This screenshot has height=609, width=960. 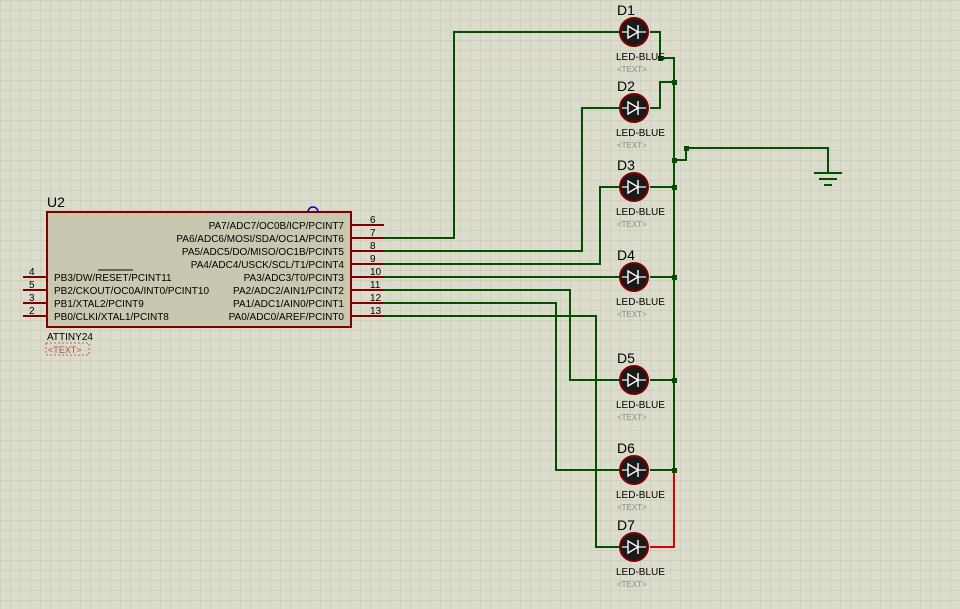 I want to click on pin-label: PB1/XTAL2/PCINT9, so click(x=99, y=304).